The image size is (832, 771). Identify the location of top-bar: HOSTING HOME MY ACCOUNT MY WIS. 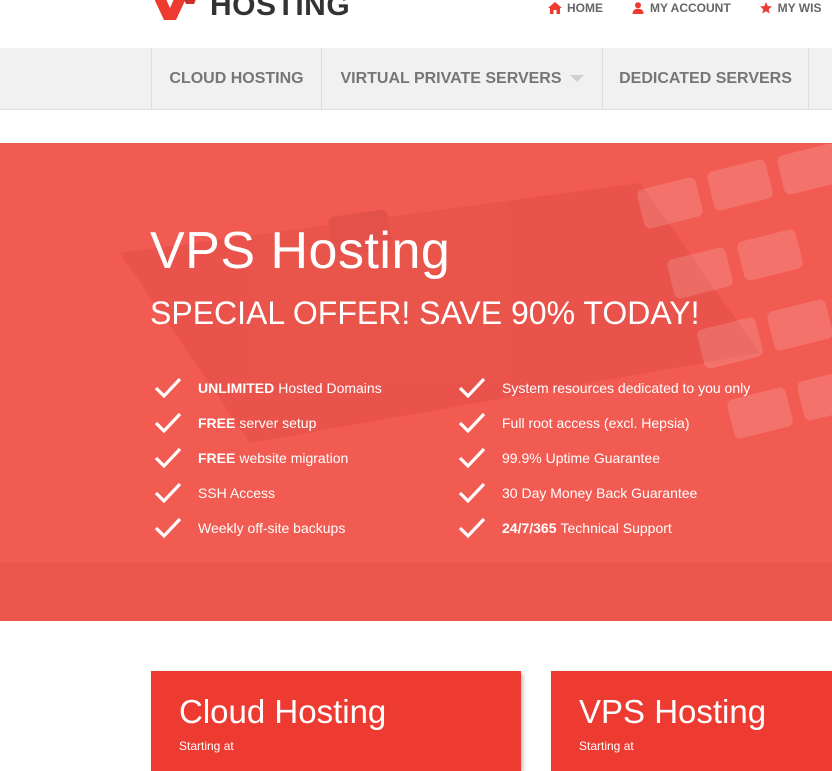
(416, 24).